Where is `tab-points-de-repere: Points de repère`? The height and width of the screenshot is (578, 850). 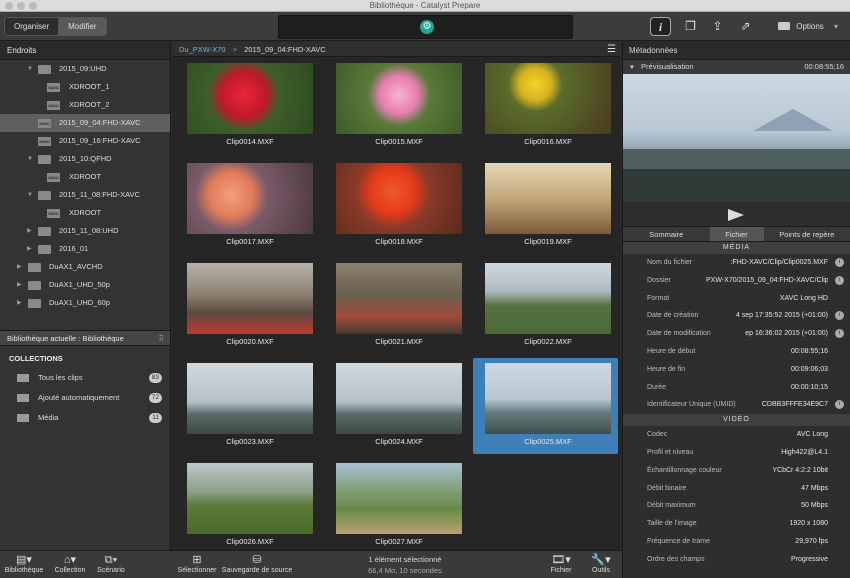
tab-points-de-repere: Points de repère is located at coordinates (807, 234).